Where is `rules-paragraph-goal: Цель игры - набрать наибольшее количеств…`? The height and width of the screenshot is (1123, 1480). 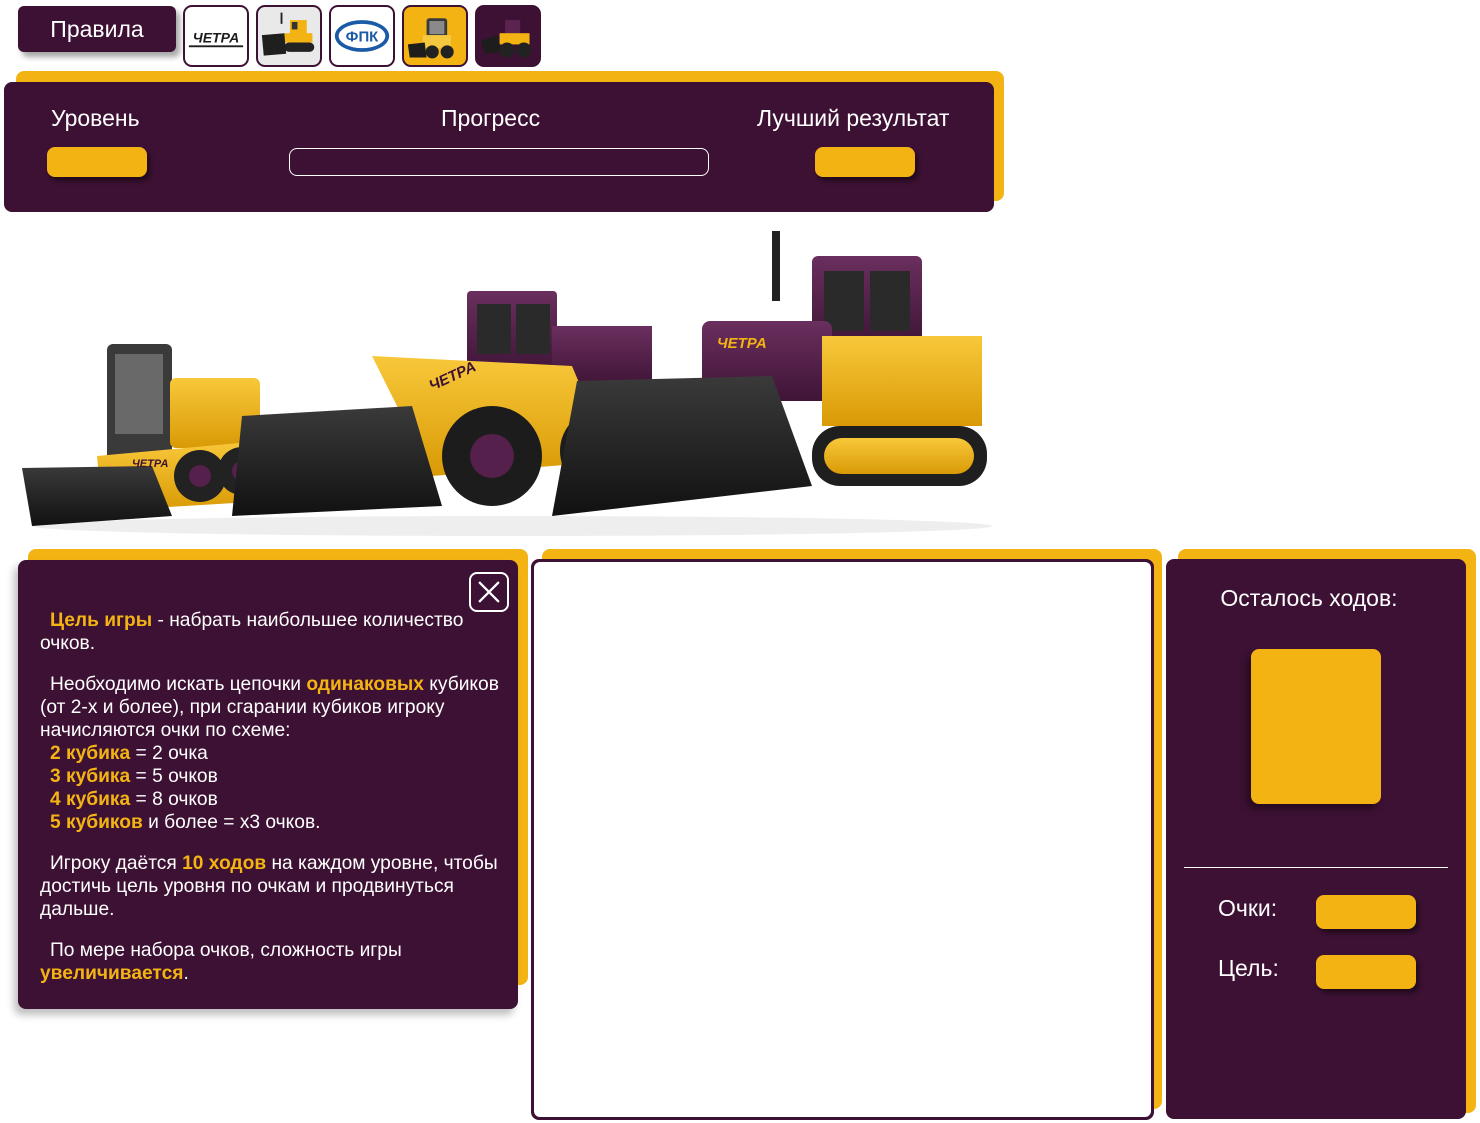
rules-paragraph-goal: Цель игры - набрать наибольшее количеств… is located at coordinates (252, 632).